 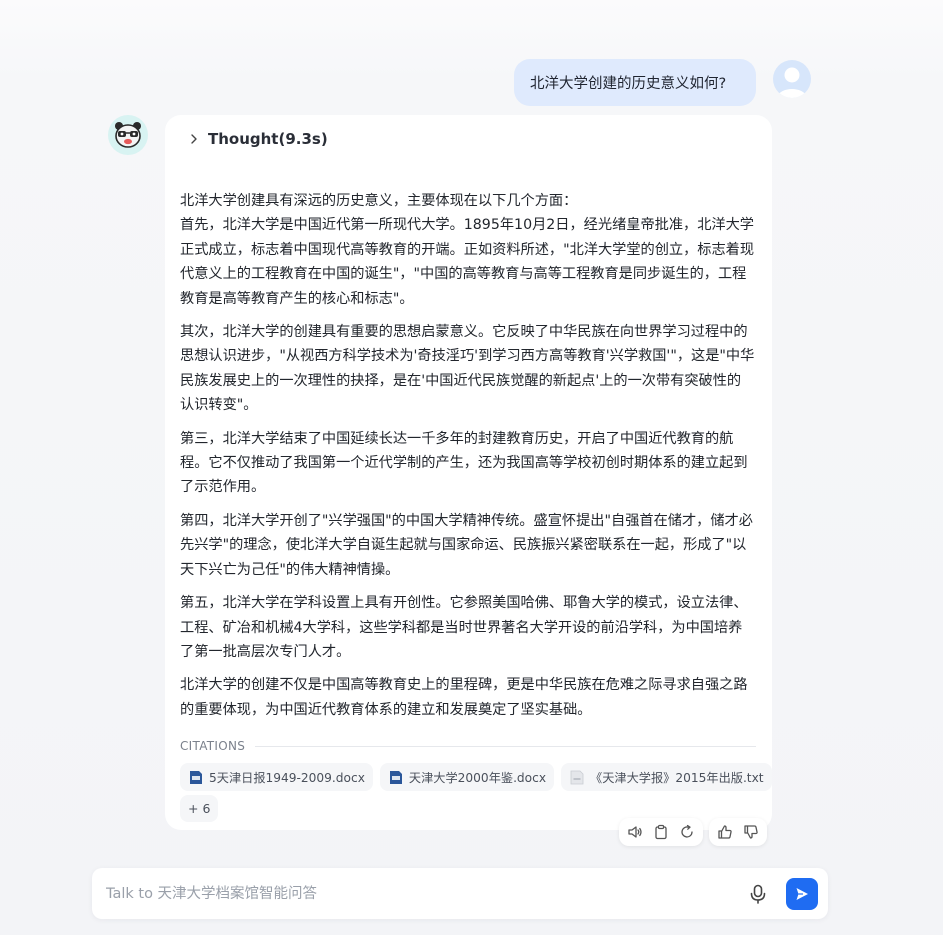 I want to click on speaker-button, so click(x=635, y=832).